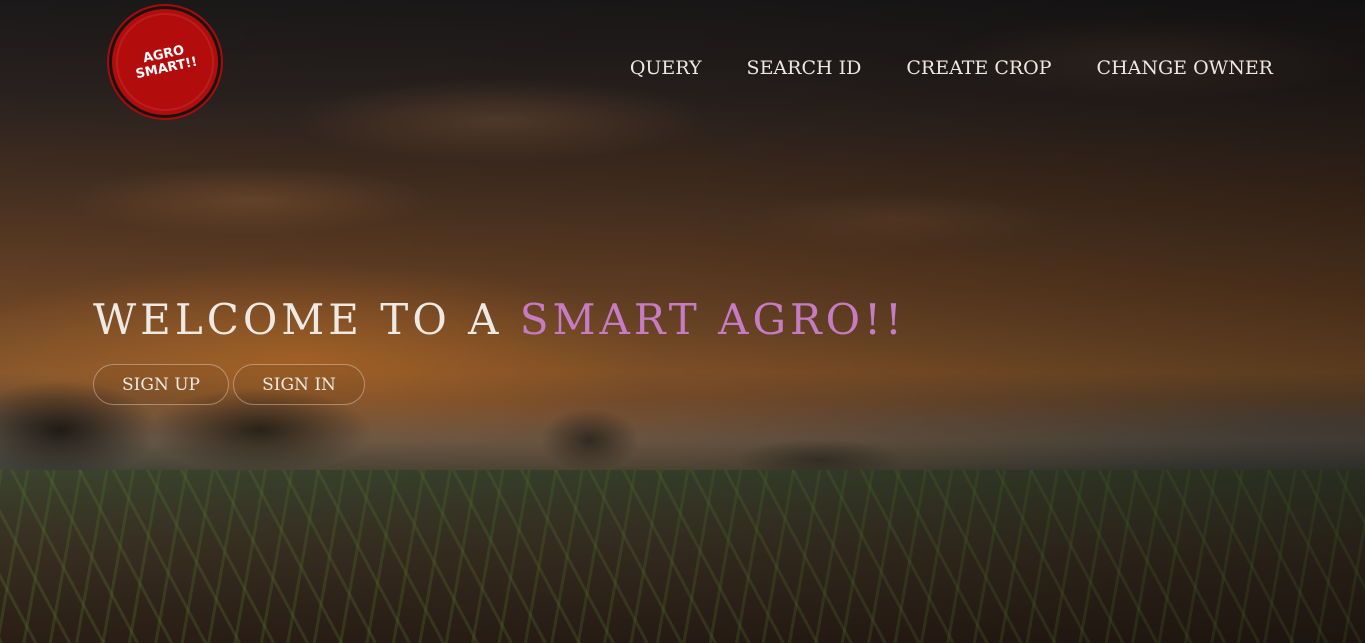  I want to click on agro-smart-logo: AGRO SMART!!, so click(165, 62).